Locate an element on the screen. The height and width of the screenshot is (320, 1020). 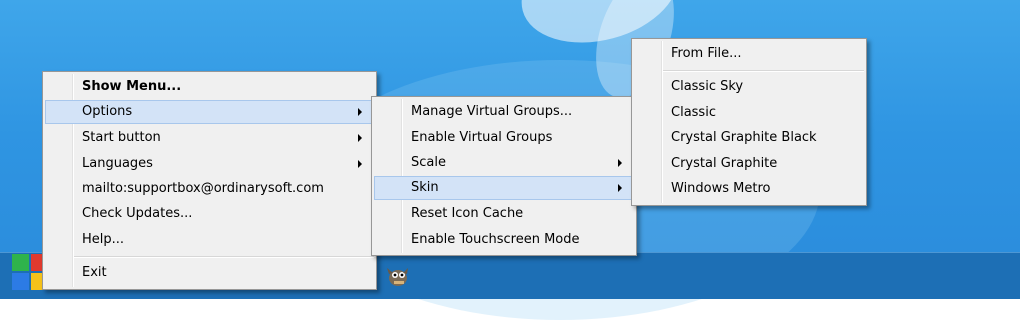
menu-item-skin-classic-sky: Classic Sky is located at coordinates (749, 87).